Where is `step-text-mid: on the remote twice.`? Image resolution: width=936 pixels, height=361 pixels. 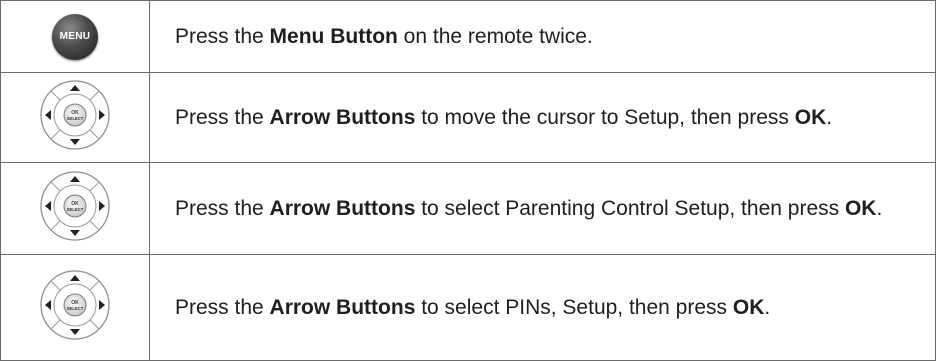
step-text-mid: on the remote twice. is located at coordinates (495, 36).